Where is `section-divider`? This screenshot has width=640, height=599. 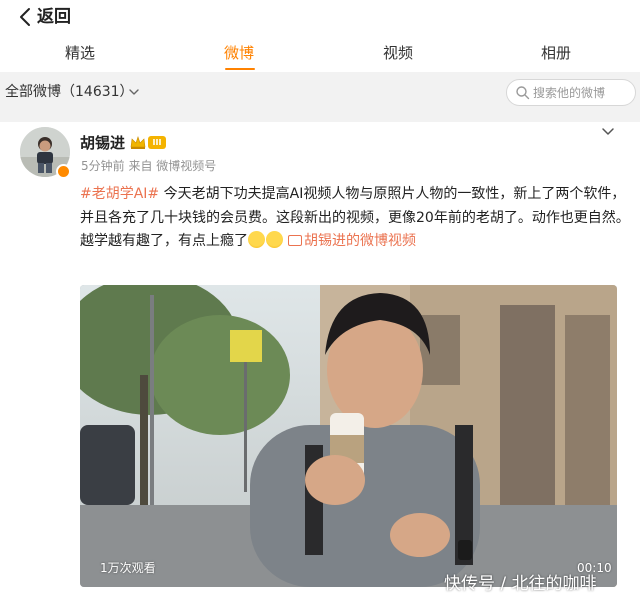 section-divider is located at coordinates (320, 117).